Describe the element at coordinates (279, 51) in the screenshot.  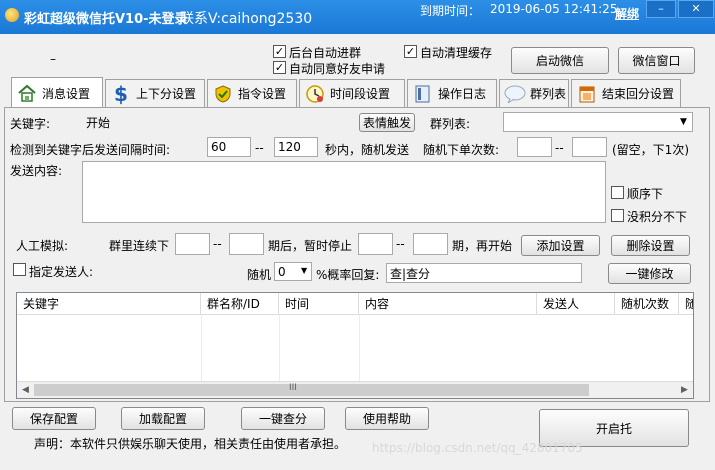
I see `auto-join-group-checkbox: ✓` at that location.